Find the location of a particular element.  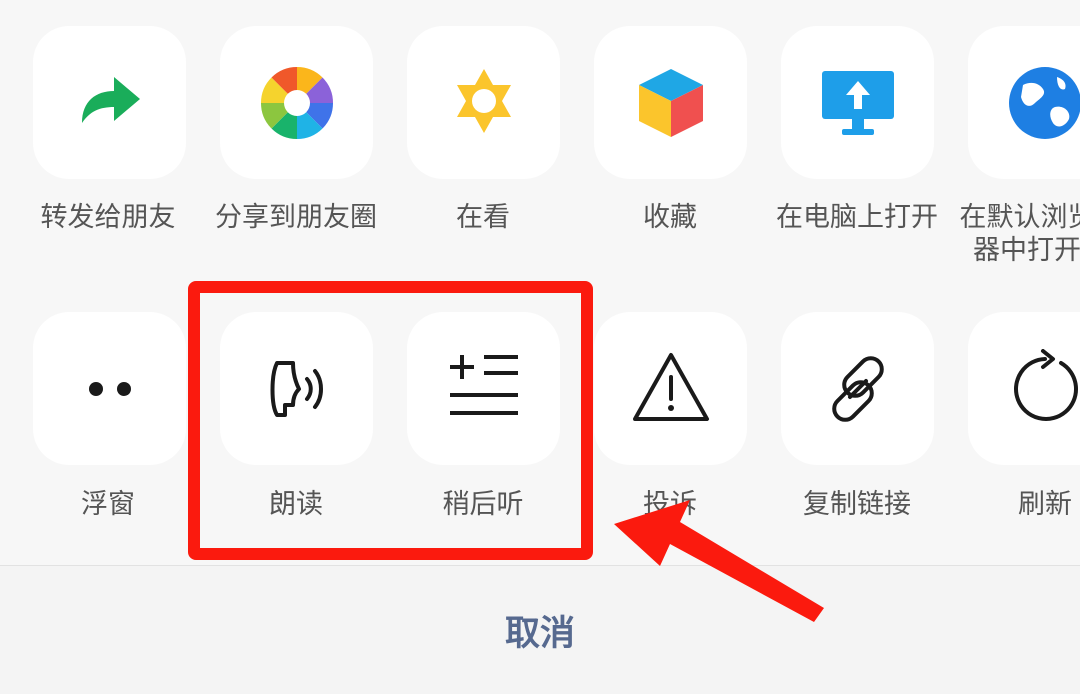

share-item-label: 转发给朋友 is located at coordinates (108, 217).